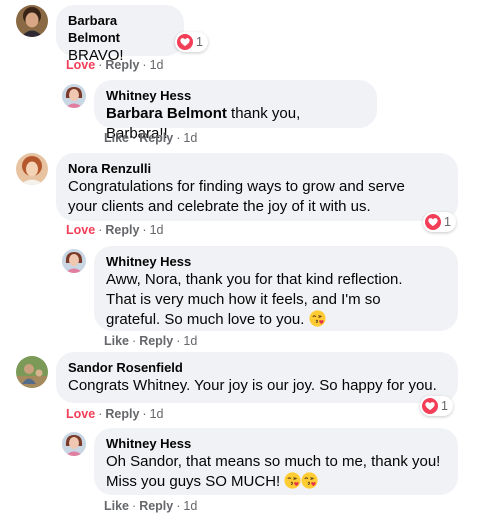 The image size is (498, 519). Describe the element at coordinates (193, 481) in the screenshot. I see `reply-text-fragment: Miss you guys SO MUCH!` at that location.